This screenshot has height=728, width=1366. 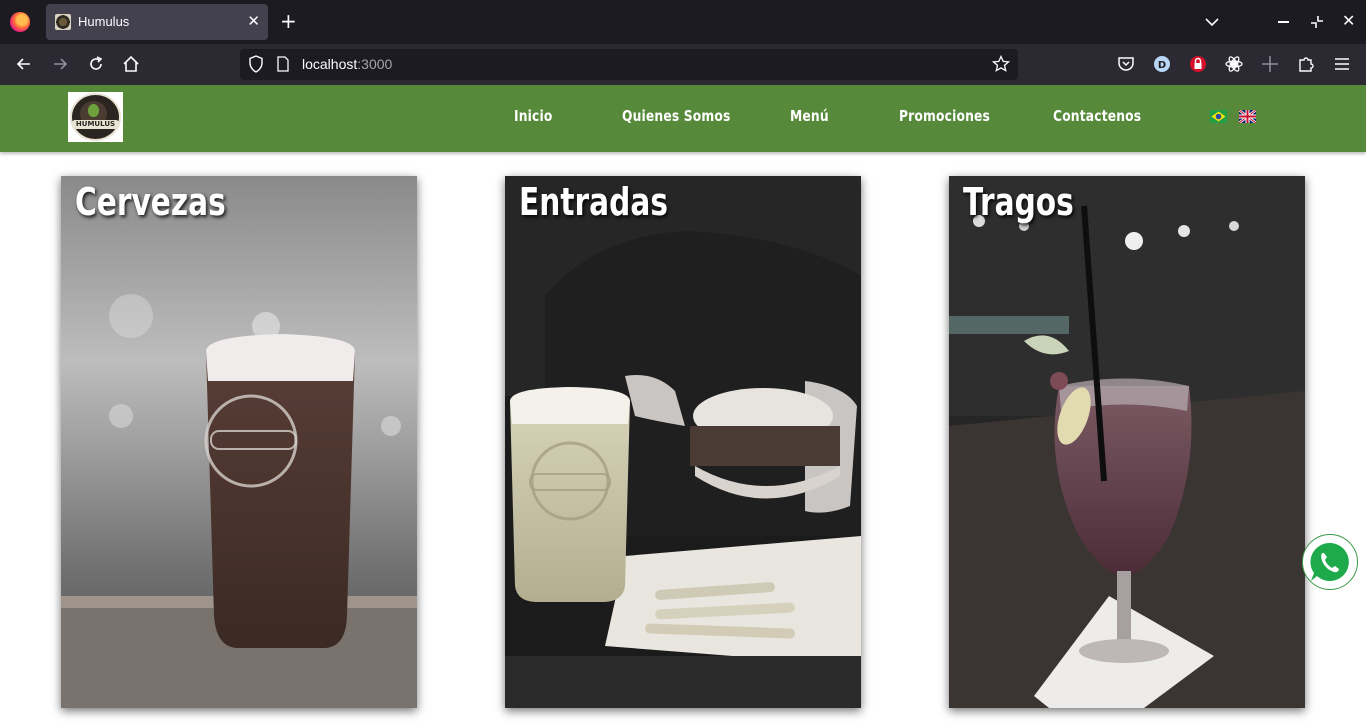 I want to click on browser-tab-bar: Humulus ✕ + ✕, so click(x=683, y=22).